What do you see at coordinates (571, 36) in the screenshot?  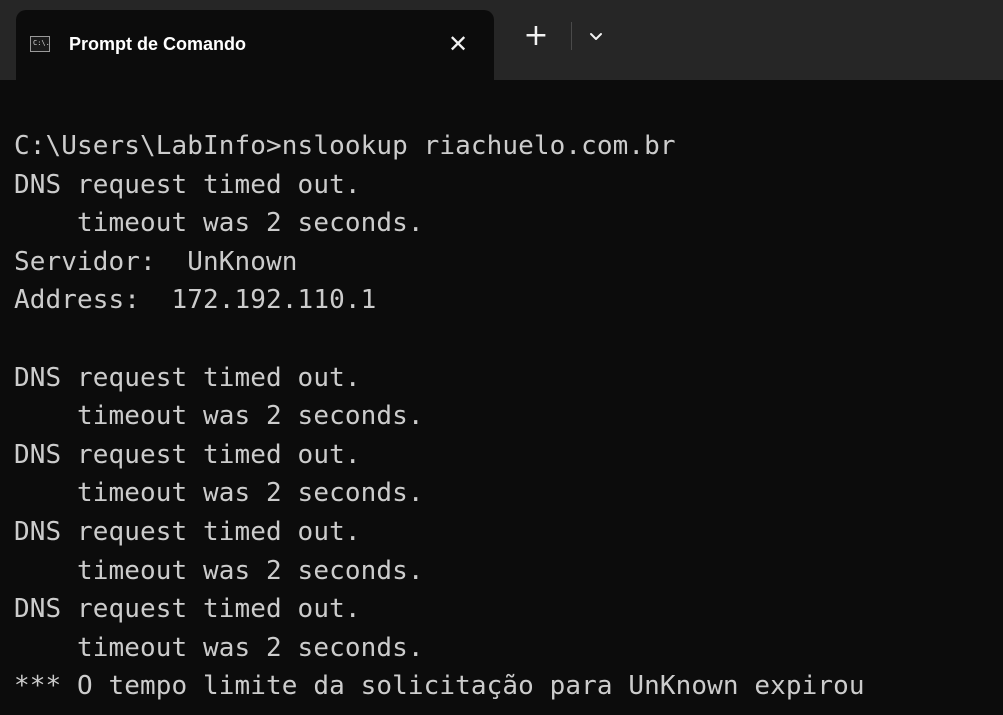 I see `tab-separator` at bounding box center [571, 36].